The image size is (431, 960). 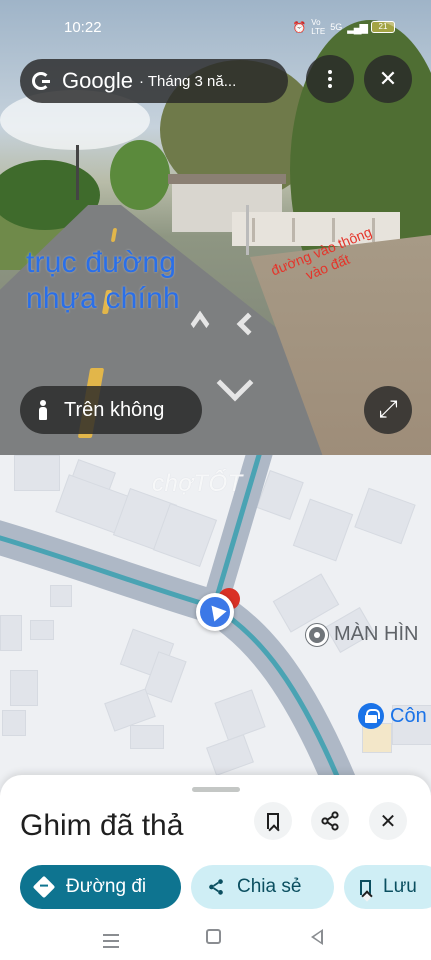 What do you see at coordinates (140, 175) in the screenshot?
I see `tree` at bounding box center [140, 175].